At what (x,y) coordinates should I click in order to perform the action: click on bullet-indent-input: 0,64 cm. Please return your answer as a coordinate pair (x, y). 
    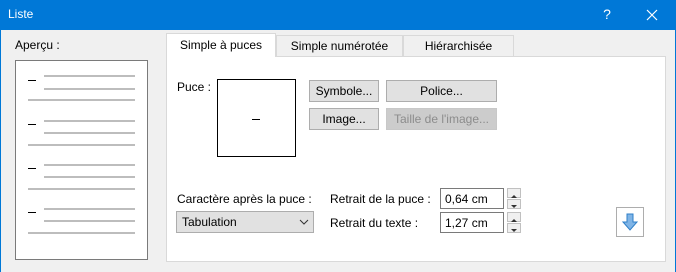
    Looking at the image, I should click on (472, 198).